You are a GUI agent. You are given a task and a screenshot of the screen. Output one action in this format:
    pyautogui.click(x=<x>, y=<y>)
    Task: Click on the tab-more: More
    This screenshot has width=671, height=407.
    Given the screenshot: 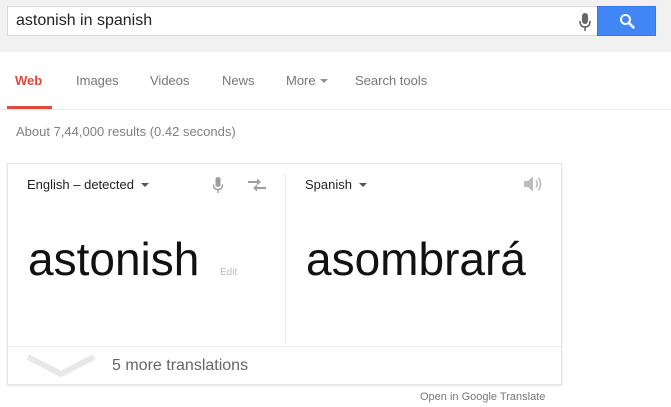 What is the action you would take?
    pyautogui.click(x=307, y=80)
    